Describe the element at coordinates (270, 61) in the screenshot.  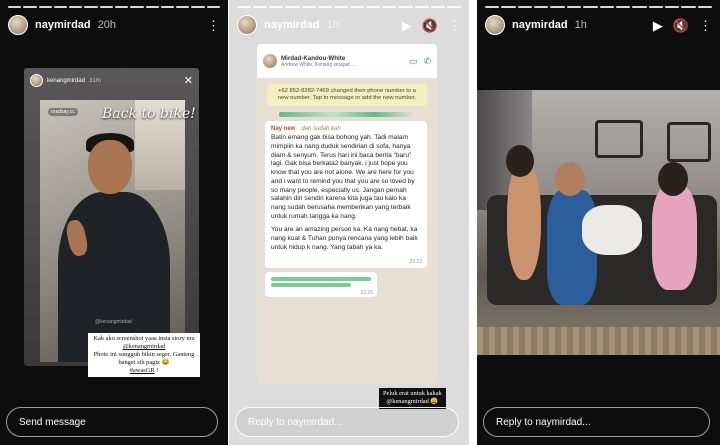
I see `group-avatar` at that location.